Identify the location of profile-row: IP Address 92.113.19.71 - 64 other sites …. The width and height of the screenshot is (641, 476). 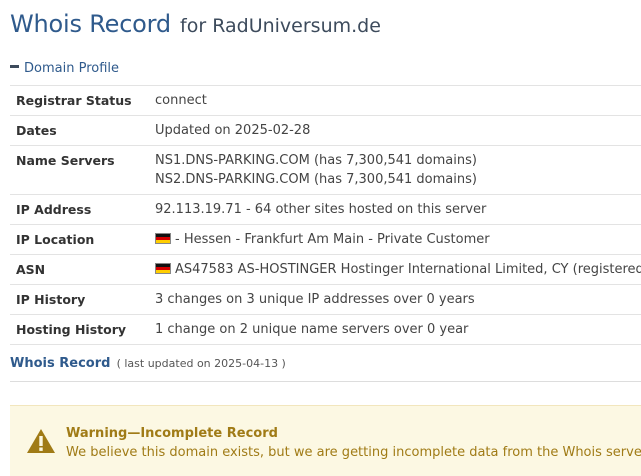
(325, 209).